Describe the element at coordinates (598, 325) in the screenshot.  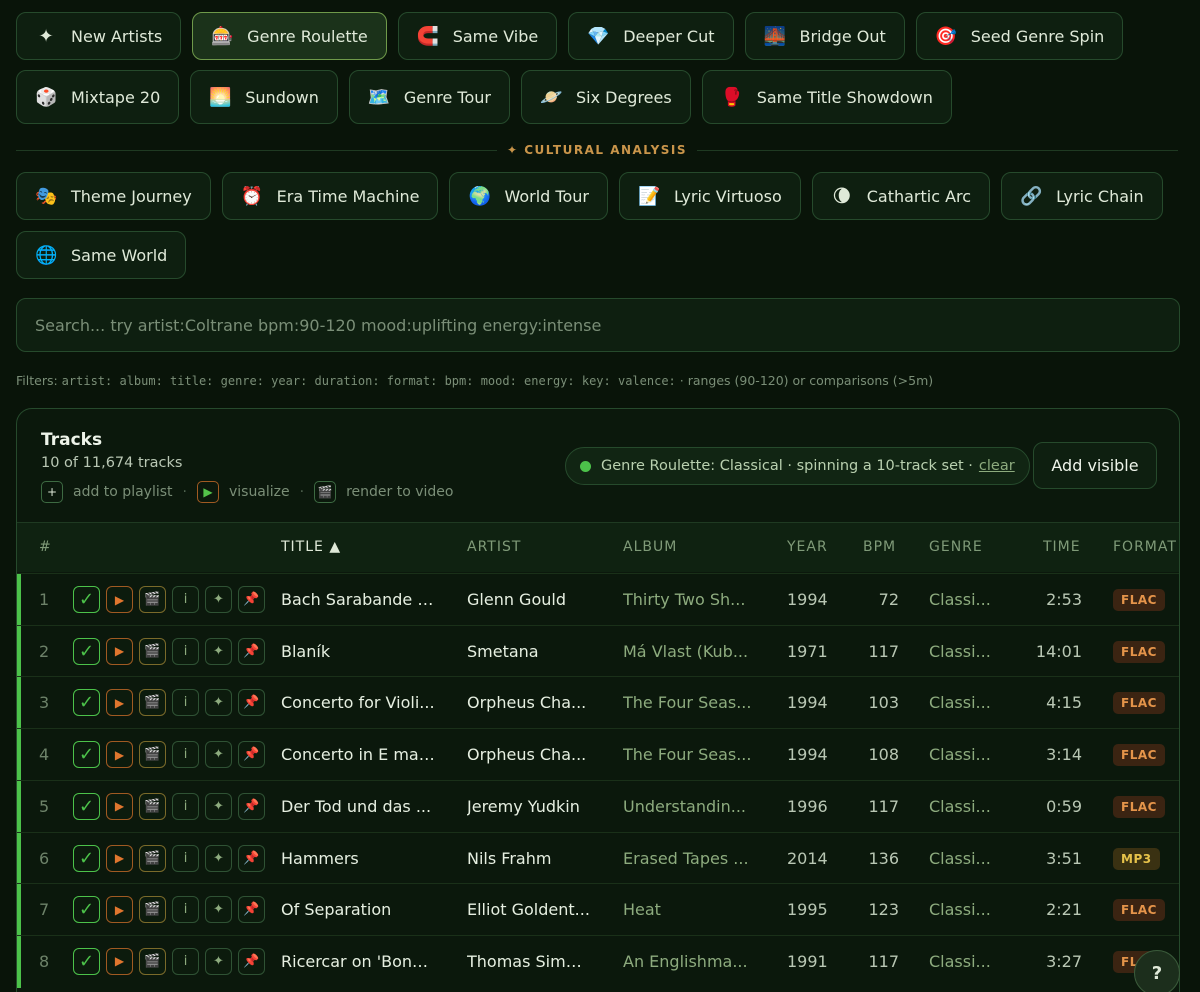
I see `search-input` at that location.